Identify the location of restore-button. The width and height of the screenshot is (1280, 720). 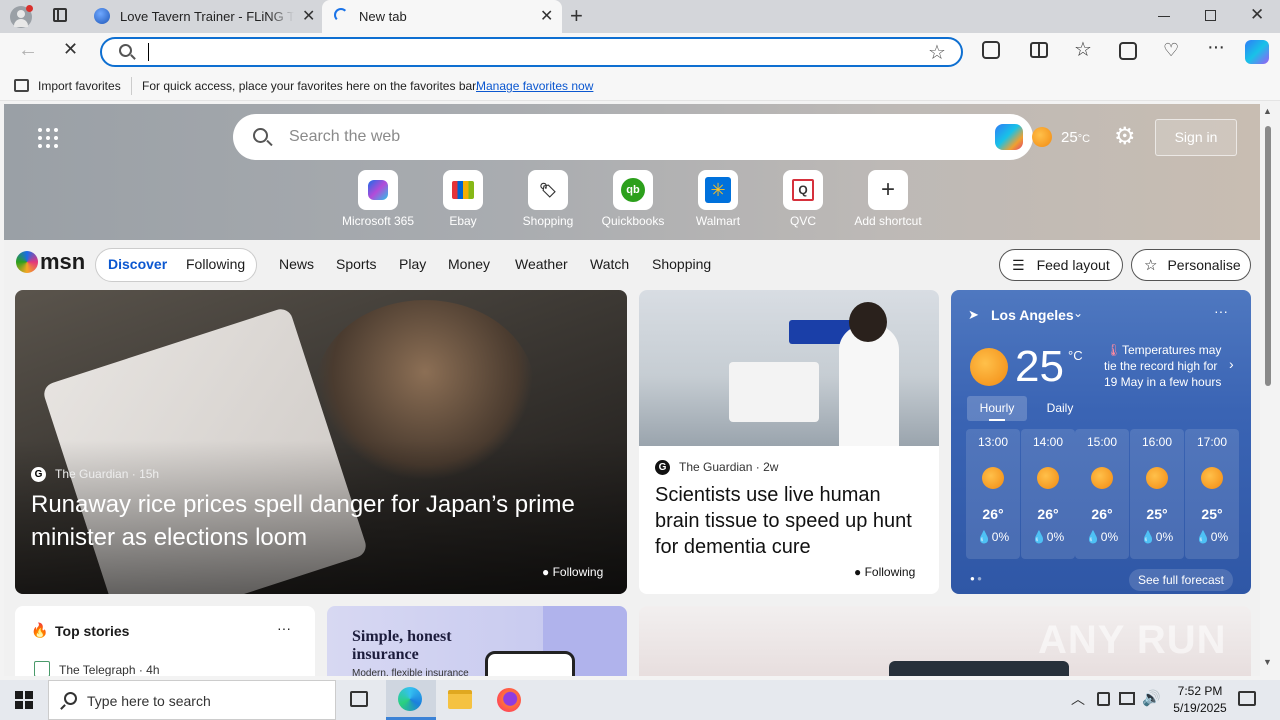
(1210, 15).